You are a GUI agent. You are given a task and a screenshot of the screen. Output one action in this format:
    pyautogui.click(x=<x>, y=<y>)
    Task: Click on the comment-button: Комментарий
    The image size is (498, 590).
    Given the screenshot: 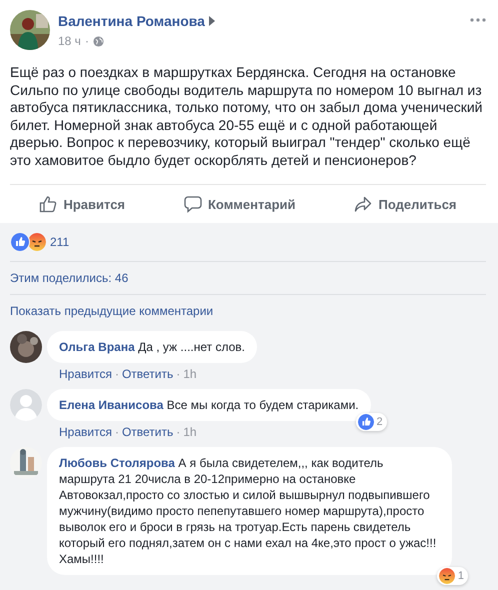 What is the action you would take?
    pyautogui.click(x=240, y=204)
    